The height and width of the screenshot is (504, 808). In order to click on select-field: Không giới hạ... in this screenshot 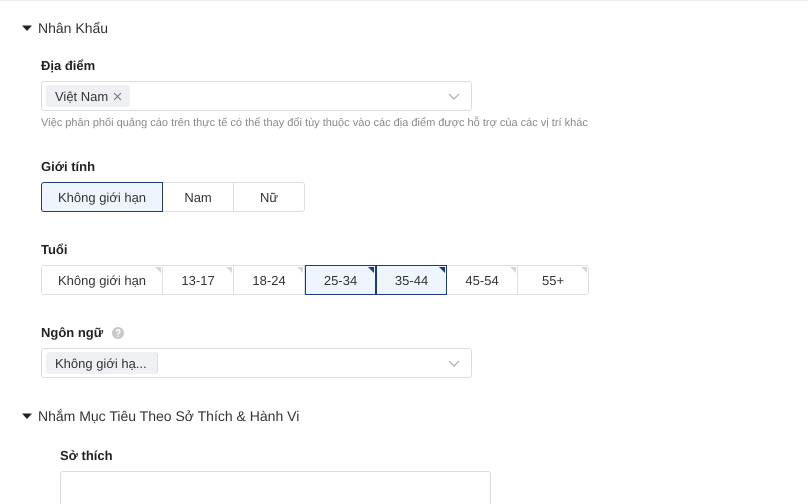, I will do `click(256, 363)`.